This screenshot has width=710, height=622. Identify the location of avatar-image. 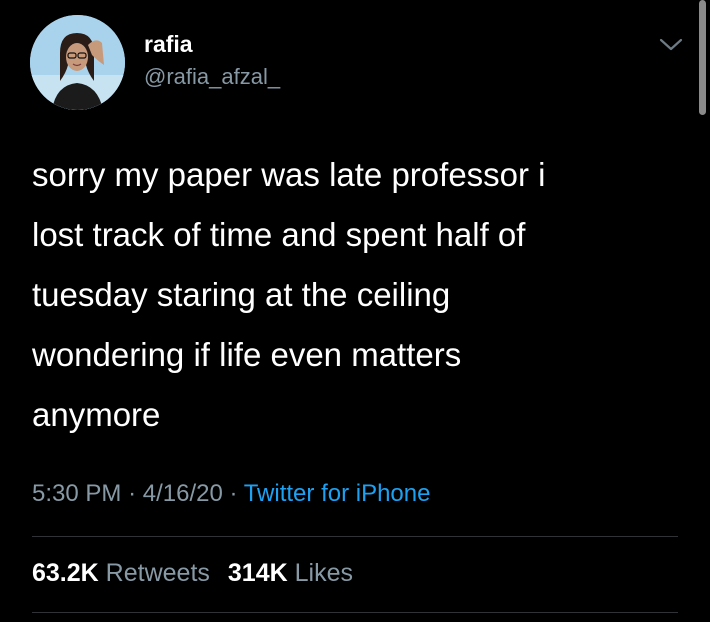
(77, 62).